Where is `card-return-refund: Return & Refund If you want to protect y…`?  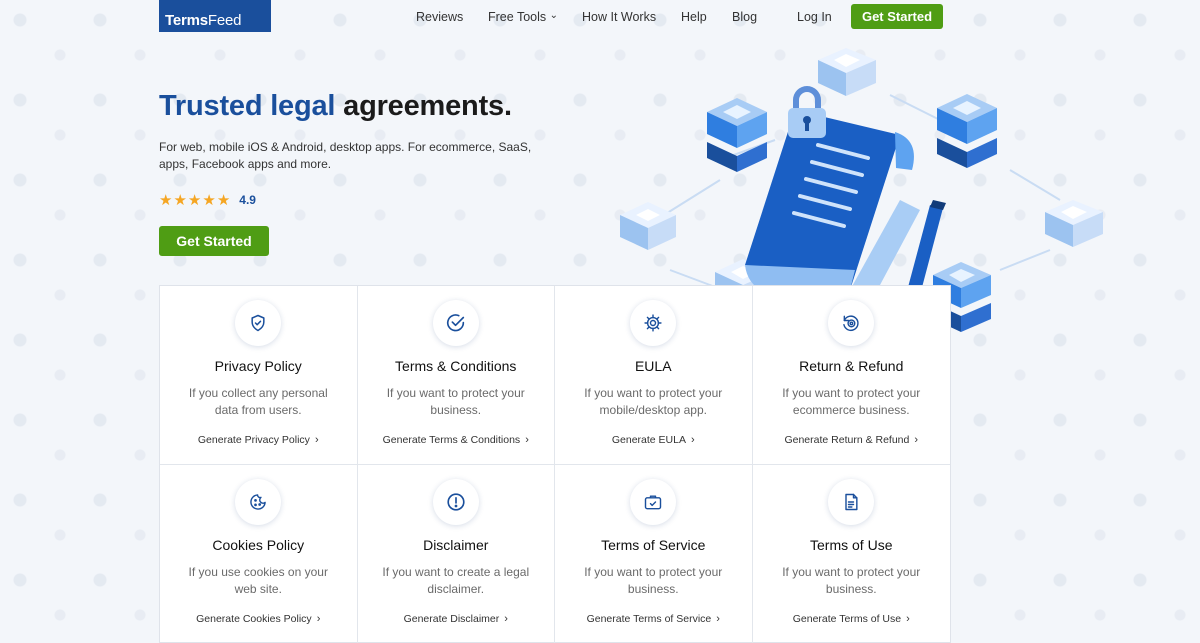
card-return-refund: Return & Refund If you want to protect y… is located at coordinates (851, 375).